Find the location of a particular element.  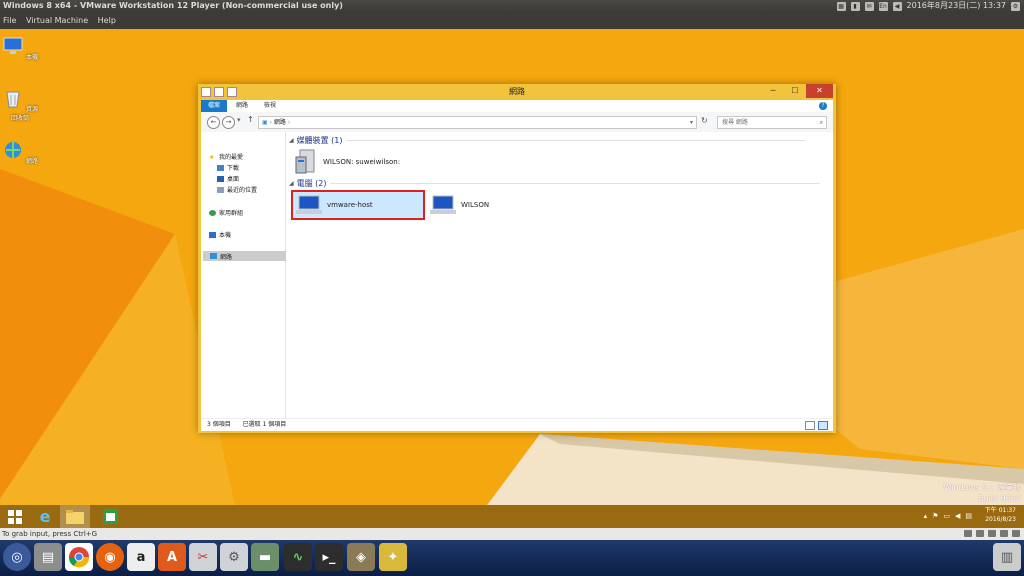

internet-explorer-icon: e is located at coordinates (45, 516).